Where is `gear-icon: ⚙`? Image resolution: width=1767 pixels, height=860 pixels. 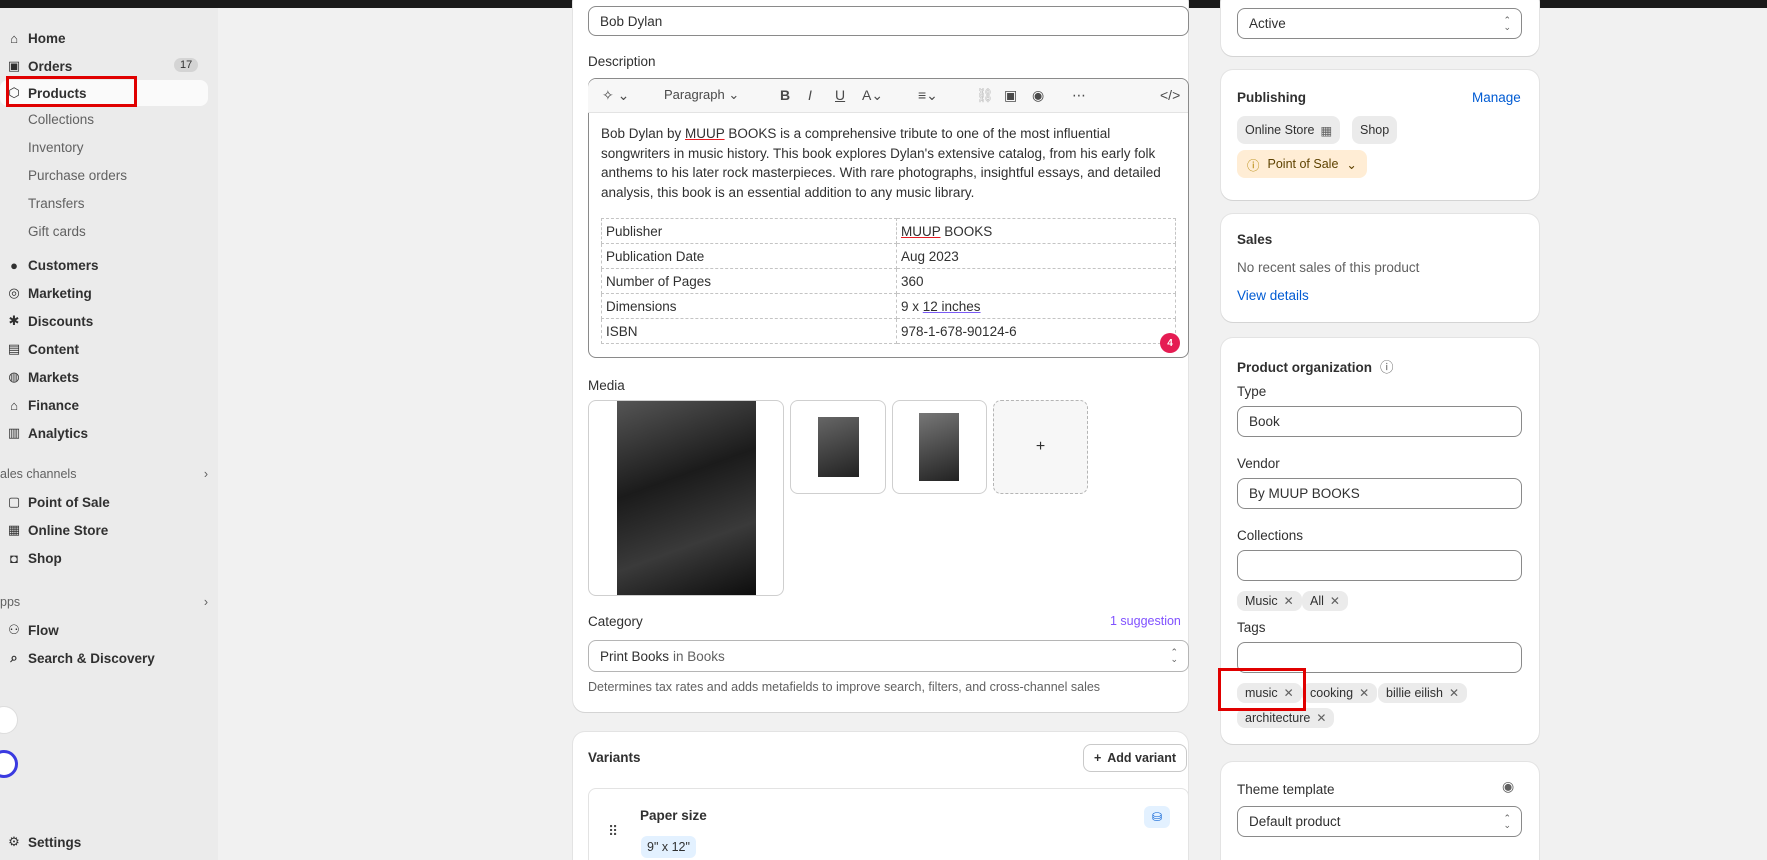 gear-icon: ⚙ is located at coordinates (14, 841).